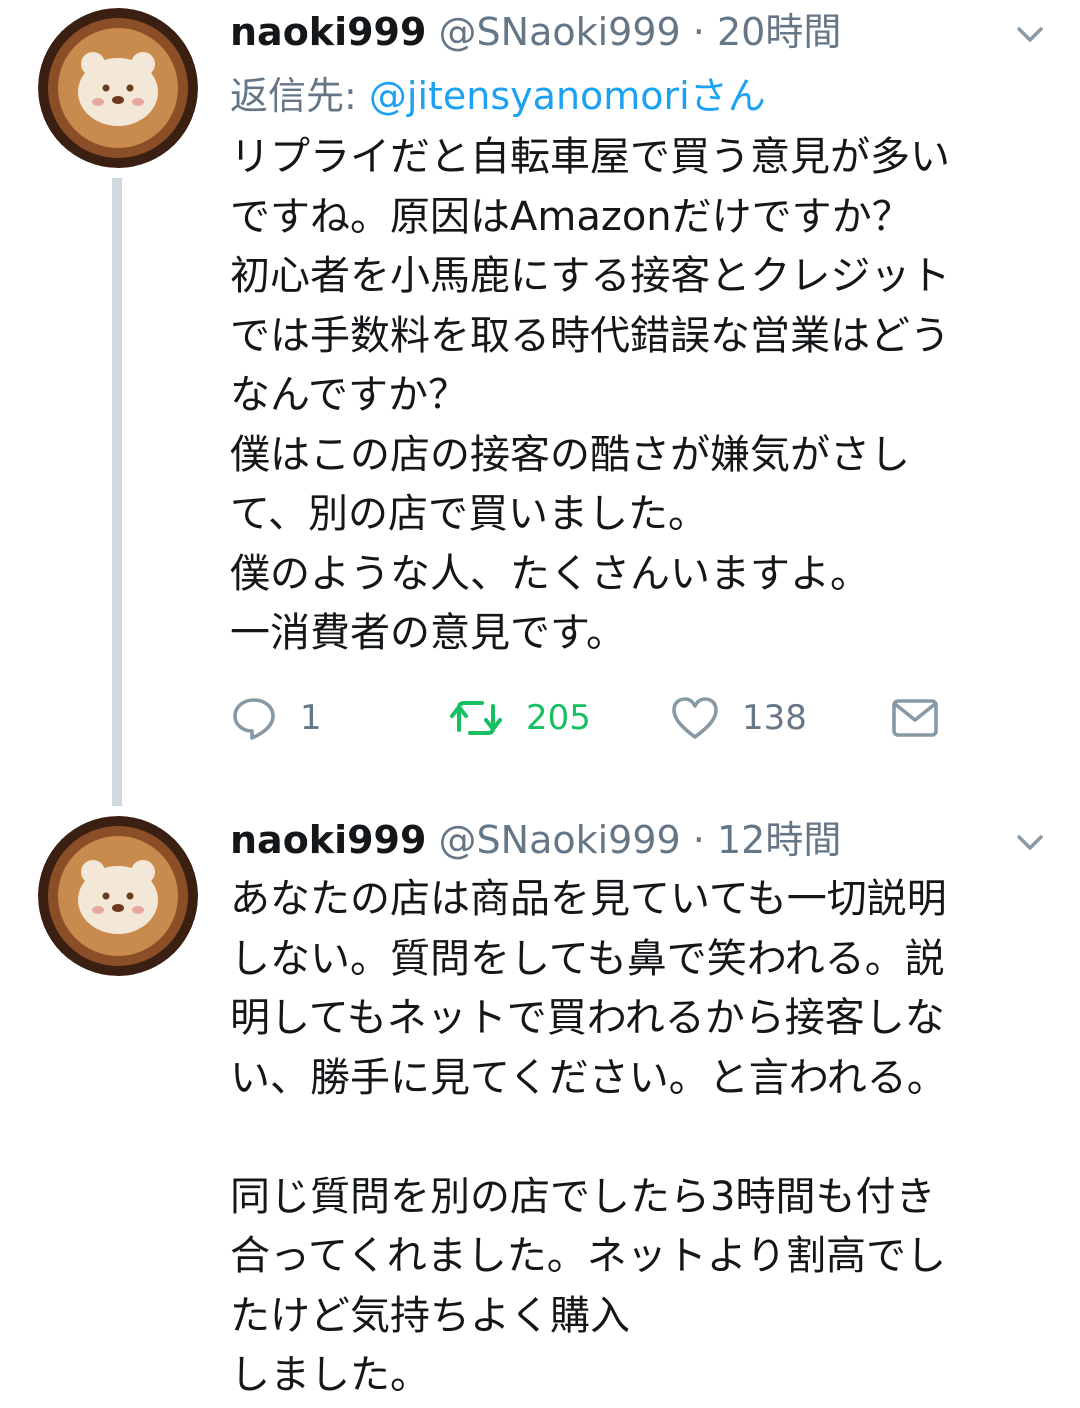  I want to click on reply-icon, so click(254, 718).